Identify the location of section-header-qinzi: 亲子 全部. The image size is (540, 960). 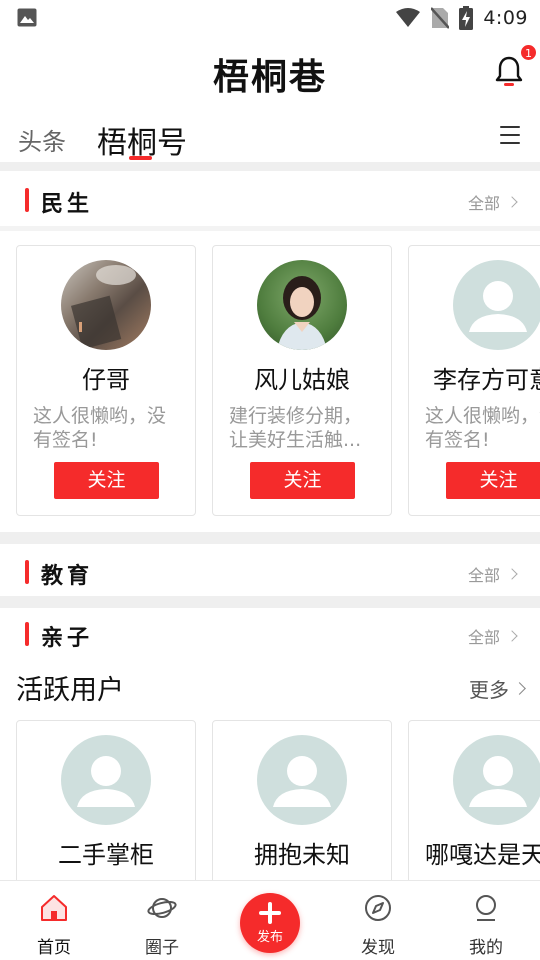
(270, 634).